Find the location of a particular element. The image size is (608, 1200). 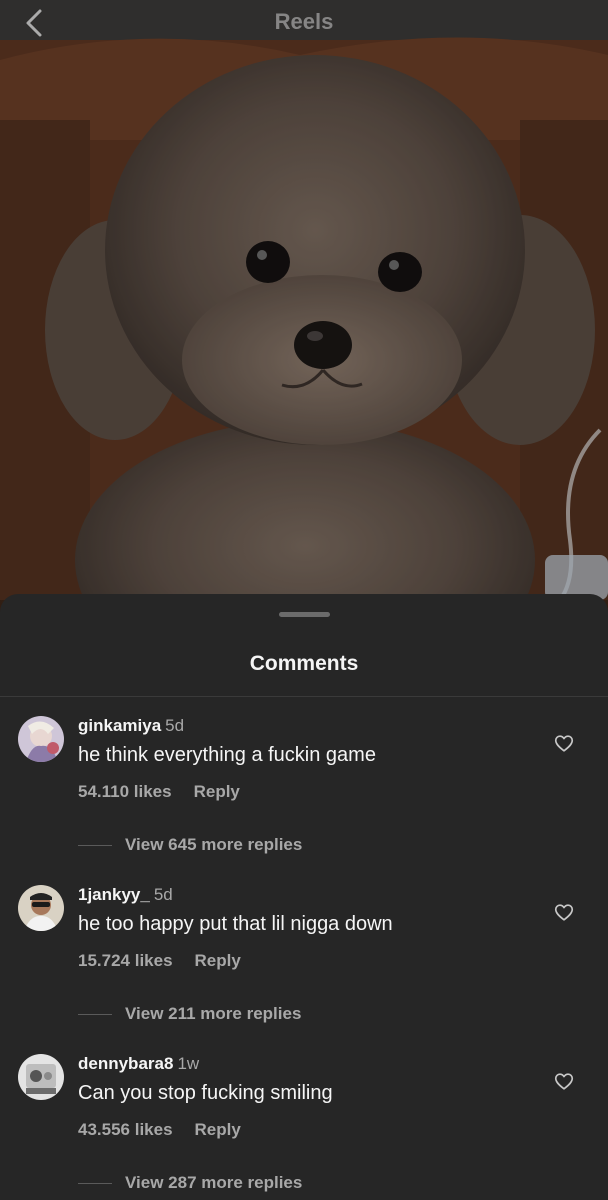

view-replies-button: View 287 more replies is located at coordinates (190, 1183).